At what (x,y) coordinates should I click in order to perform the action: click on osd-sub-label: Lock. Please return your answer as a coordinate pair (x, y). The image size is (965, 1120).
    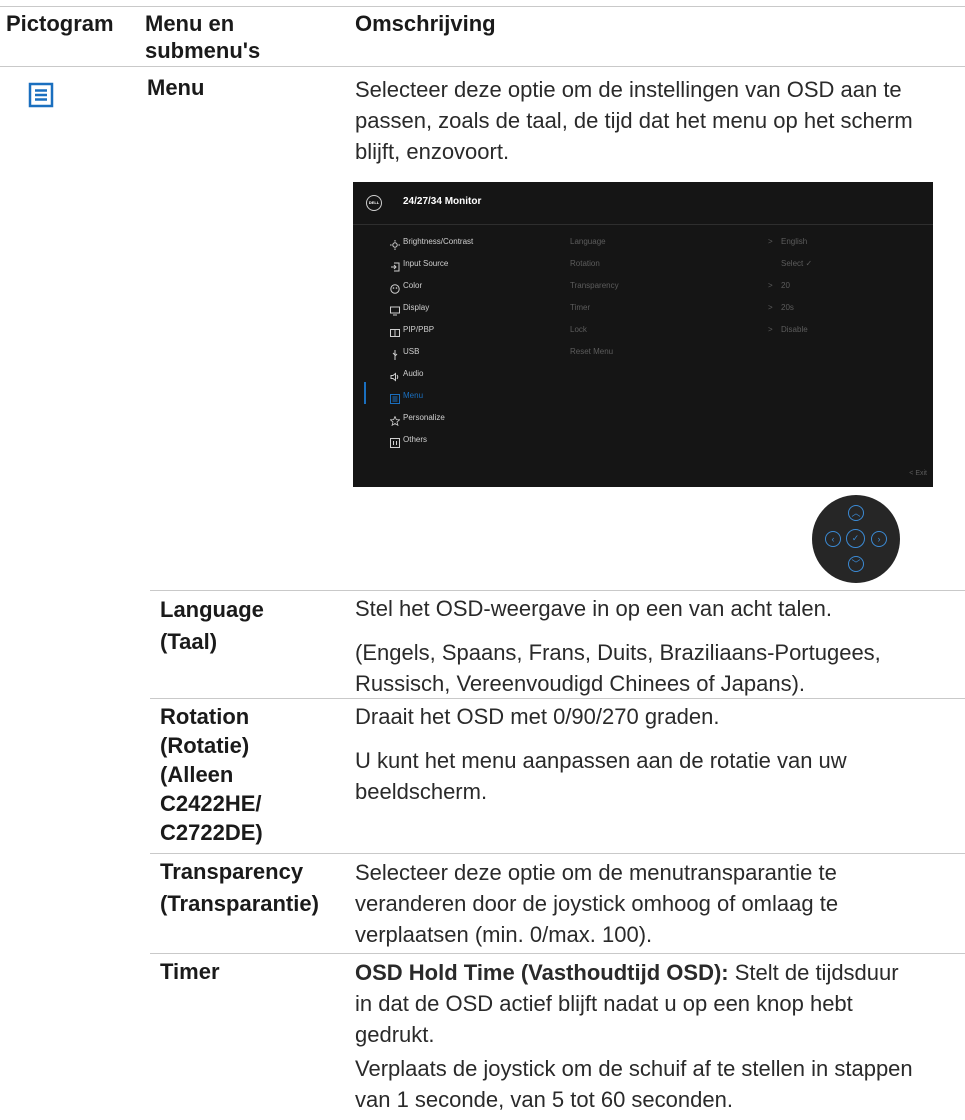
    Looking at the image, I should click on (578, 329).